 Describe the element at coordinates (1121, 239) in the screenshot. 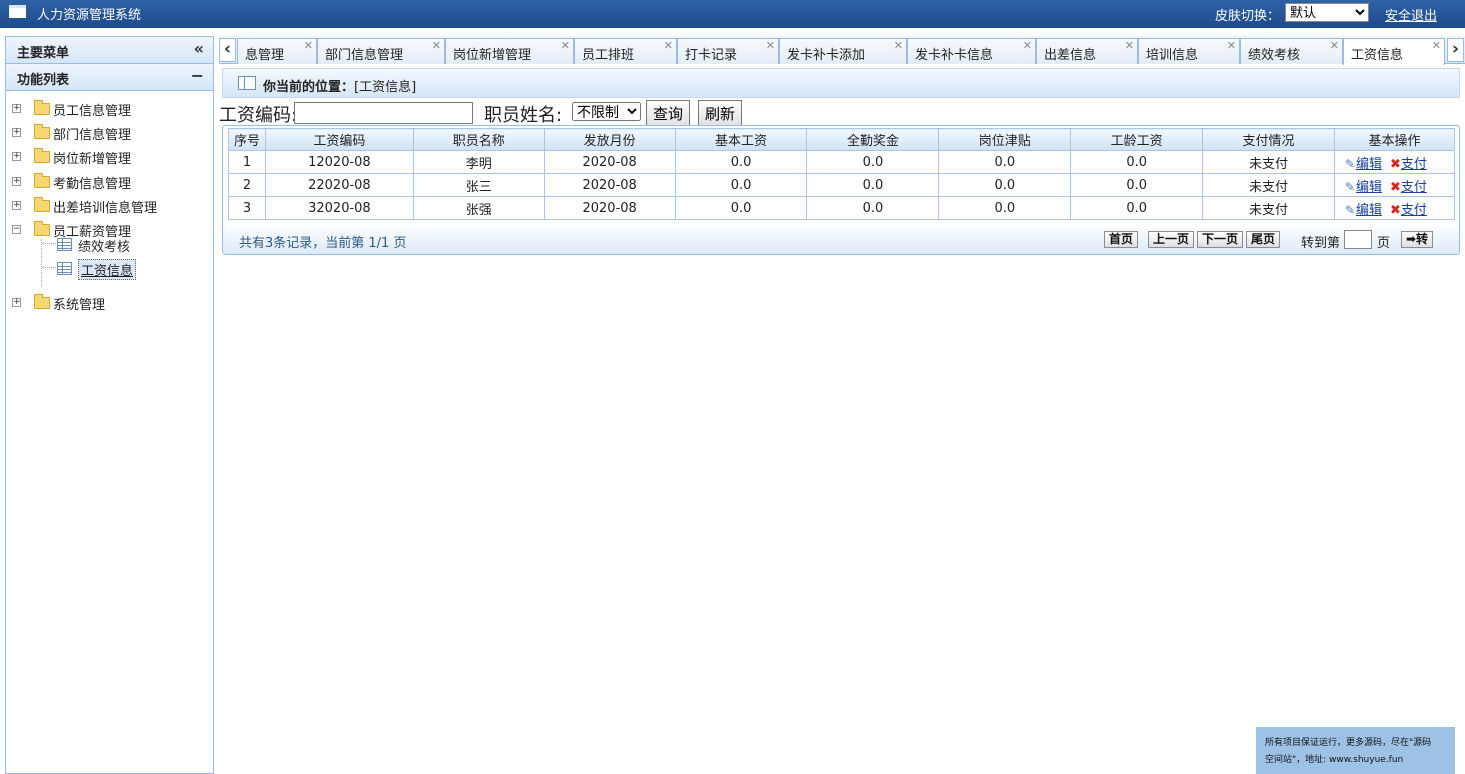

I see `first-page-button: 首页` at that location.